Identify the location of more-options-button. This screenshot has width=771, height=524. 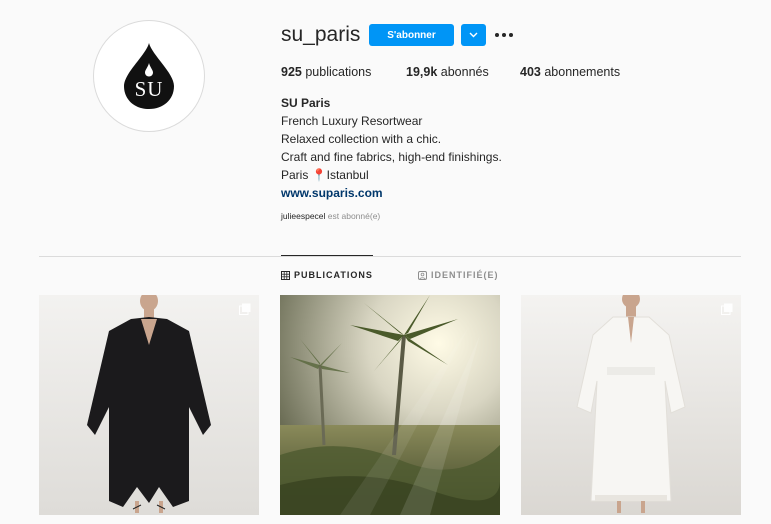
(504, 35).